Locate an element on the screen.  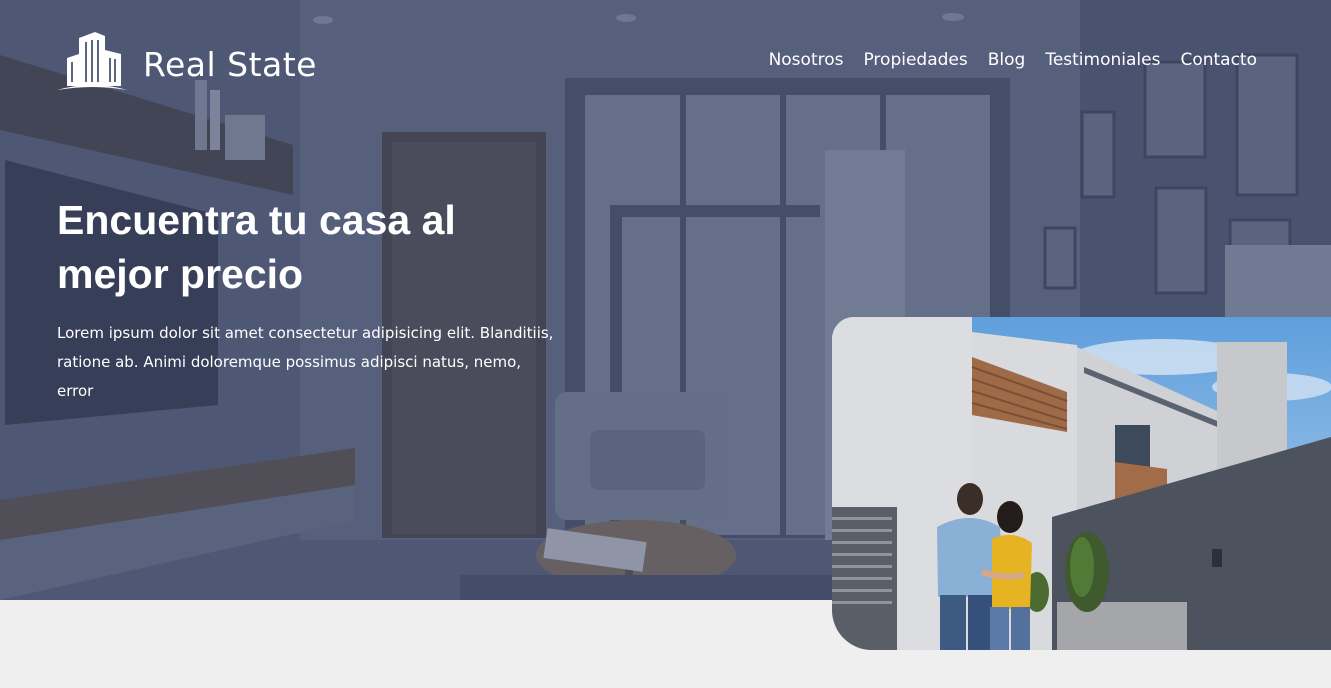
hero-title: Encuentra tu casa al mejor precio is located at coordinates (256, 247).